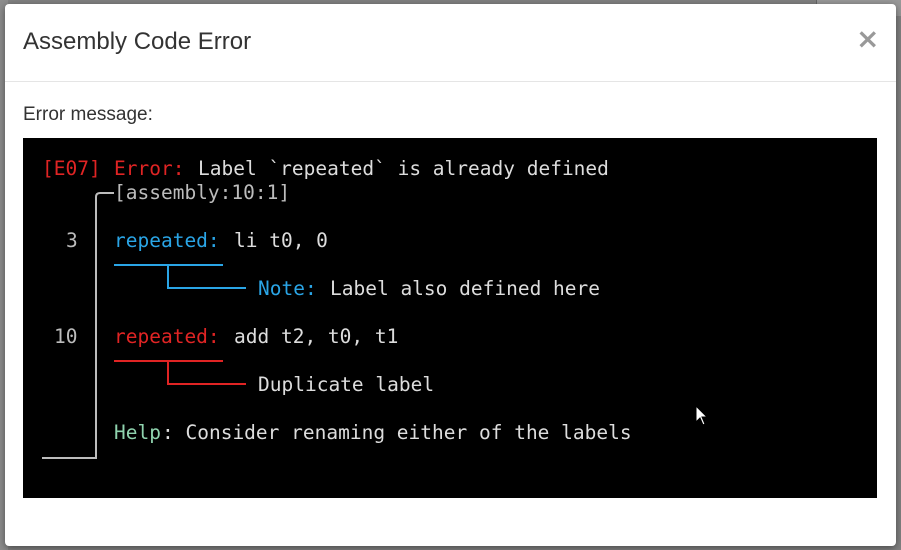 This screenshot has width=901, height=550. I want to click on source-code-second: add t2, t0, t1, so click(316, 336).